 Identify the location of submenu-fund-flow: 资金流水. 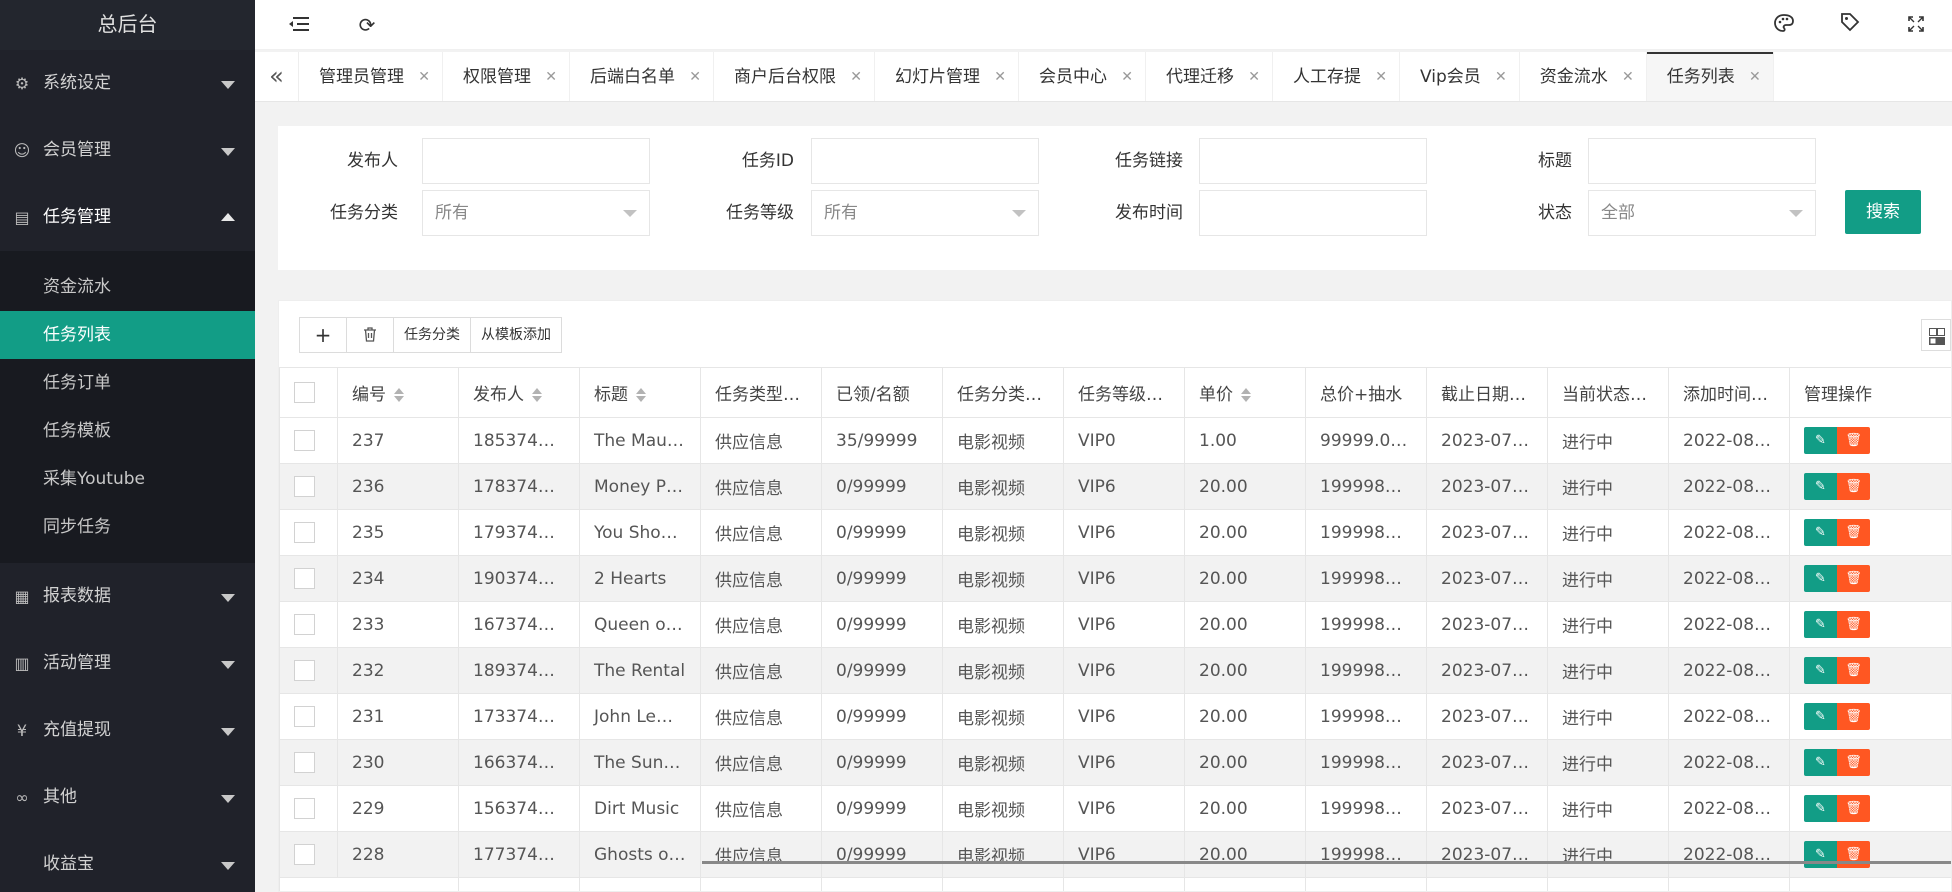
(127, 287).